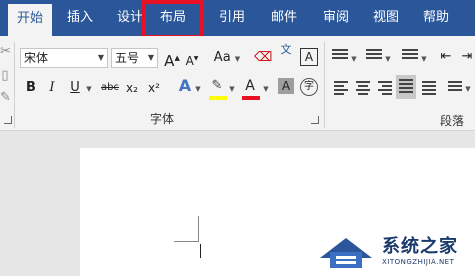 This screenshot has width=475, height=276. What do you see at coordinates (251, 98) in the screenshot?
I see `font-color-swatch` at bounding box center [251, 98].